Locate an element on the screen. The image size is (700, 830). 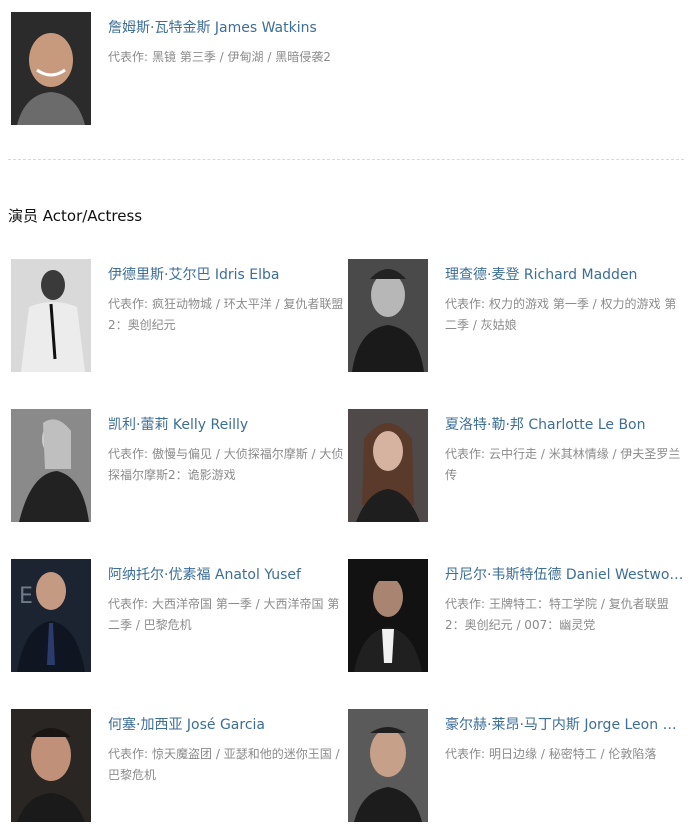
actor-name: 理查德·麦登 Richard Madden is located at coordinates (565, 275).